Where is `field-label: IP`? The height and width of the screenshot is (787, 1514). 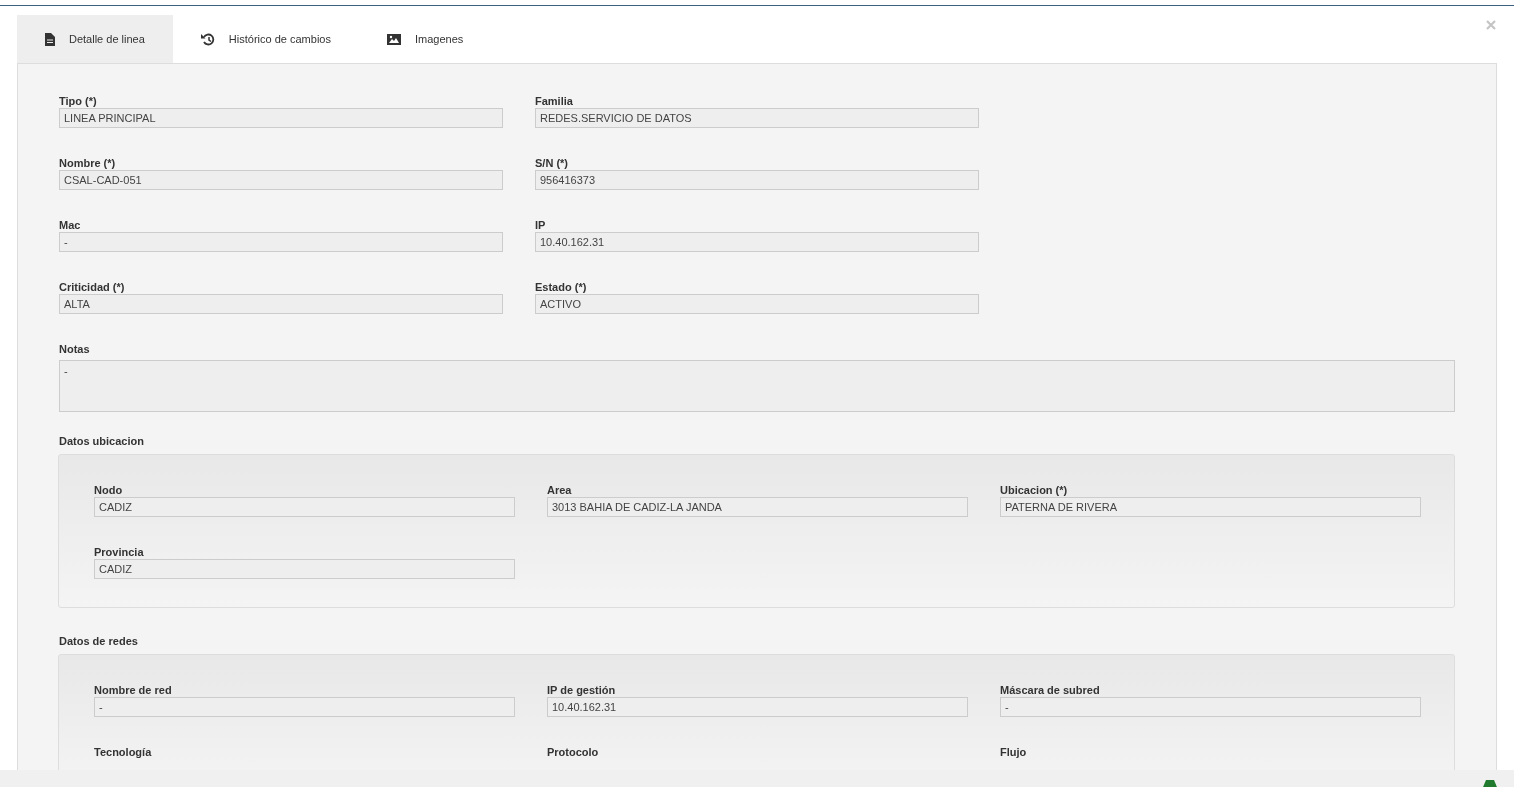 field-label: IP is located at coordinates (540, 225).